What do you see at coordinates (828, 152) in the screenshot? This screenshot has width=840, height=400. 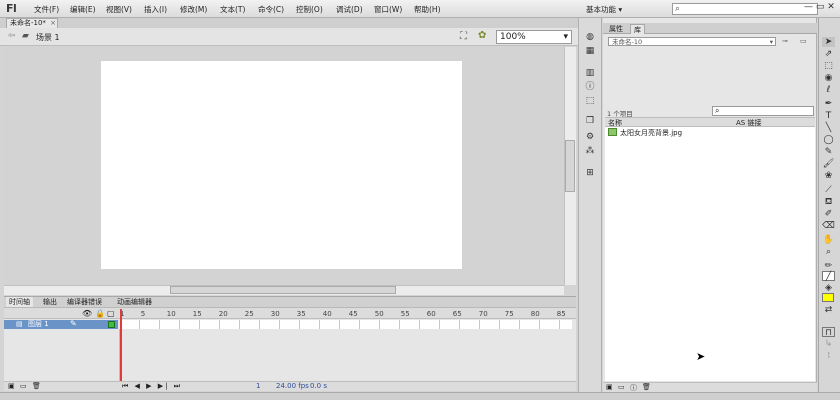 I see `pencil-tool-icon: ✎` at bounding box center [828, 152].